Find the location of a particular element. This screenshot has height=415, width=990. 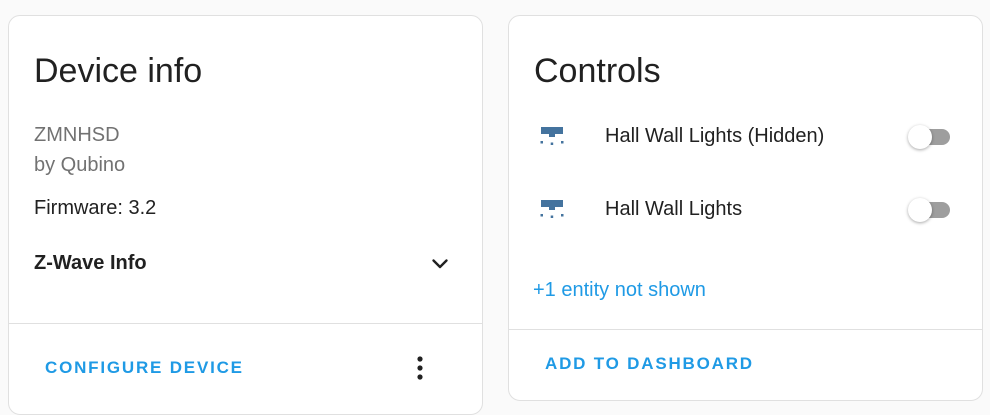

configure-device-button: CONFIGURE DEVICE is located at coordinates (144, 368).